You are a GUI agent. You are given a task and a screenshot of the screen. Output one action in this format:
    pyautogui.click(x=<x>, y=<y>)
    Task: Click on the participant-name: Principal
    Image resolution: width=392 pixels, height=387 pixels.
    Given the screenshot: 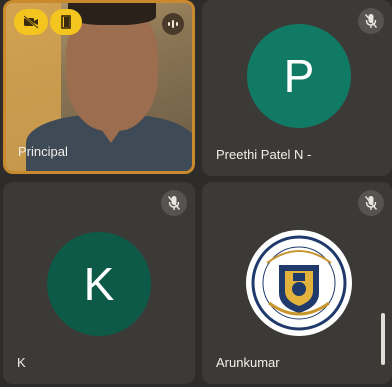 What is the action you would take?
    pyautogui.click(x=43, y=151)
    